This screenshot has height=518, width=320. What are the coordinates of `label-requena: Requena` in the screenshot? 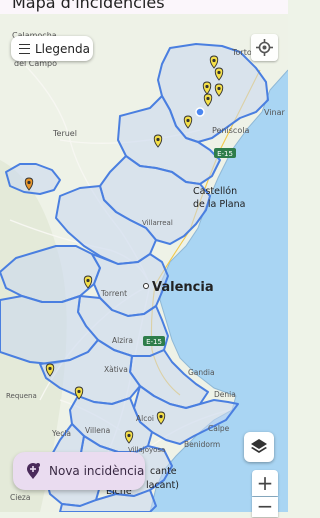 It's located at (21, 396).